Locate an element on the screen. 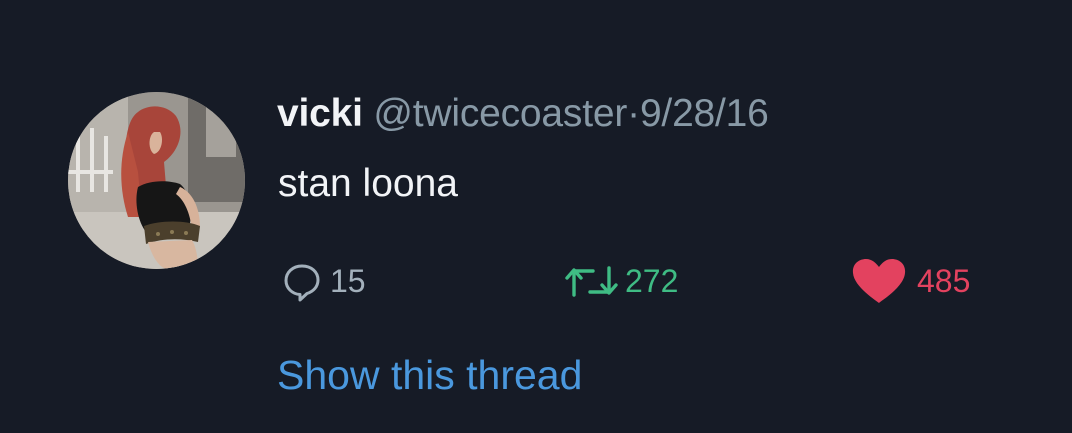  retweet-count: 272 is located at coordinates (652, 281).